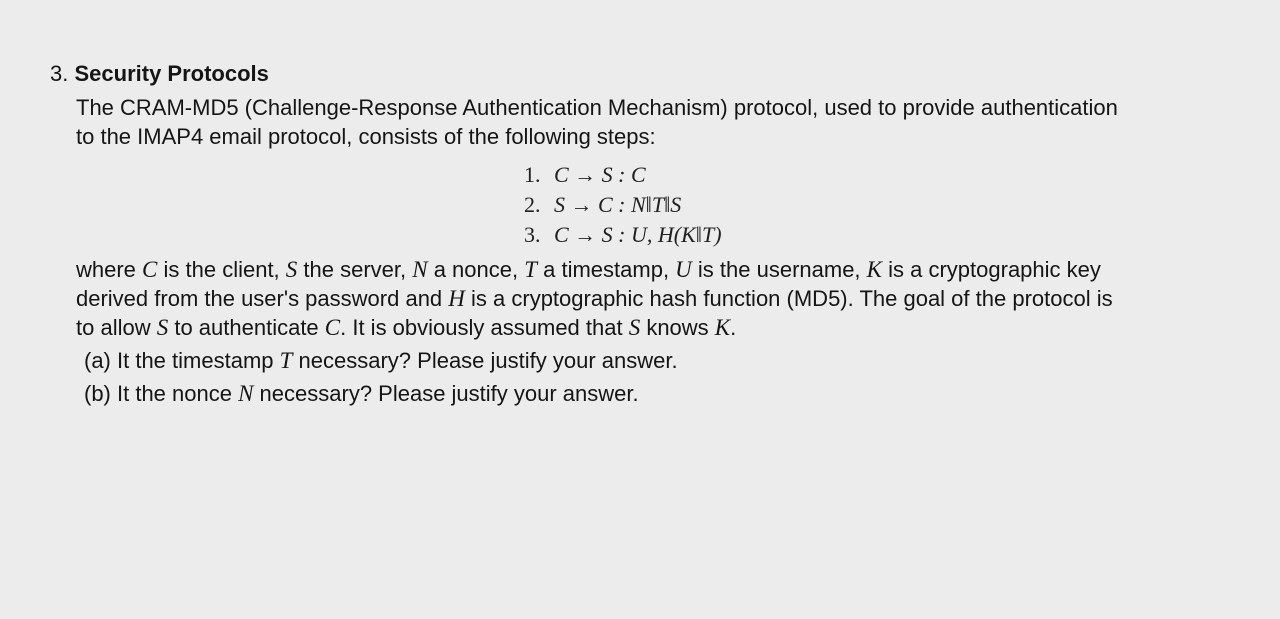 The width and height of the screenshot is (1280, 619). What do you see at coordinates (600, 174) in the screenshot?
I see `step-text: C → S : C` at bounding box center [600, 174].